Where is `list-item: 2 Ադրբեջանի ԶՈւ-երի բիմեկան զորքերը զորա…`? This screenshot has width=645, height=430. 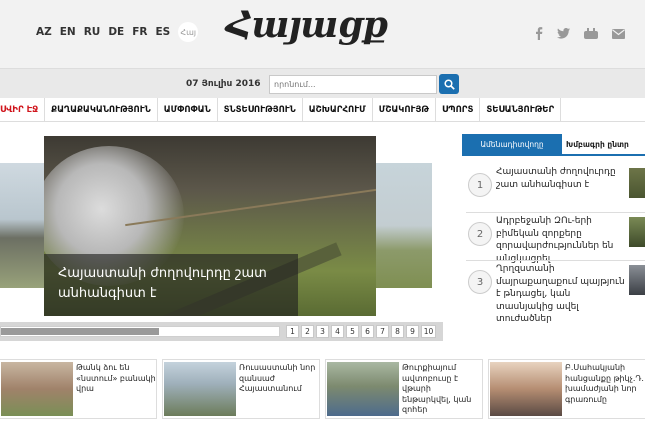
list-item: 2 Ադրբեջանի ԶՈւ-երի բիմեկան զորքերը զորա… is located at coordinates (555, 238).